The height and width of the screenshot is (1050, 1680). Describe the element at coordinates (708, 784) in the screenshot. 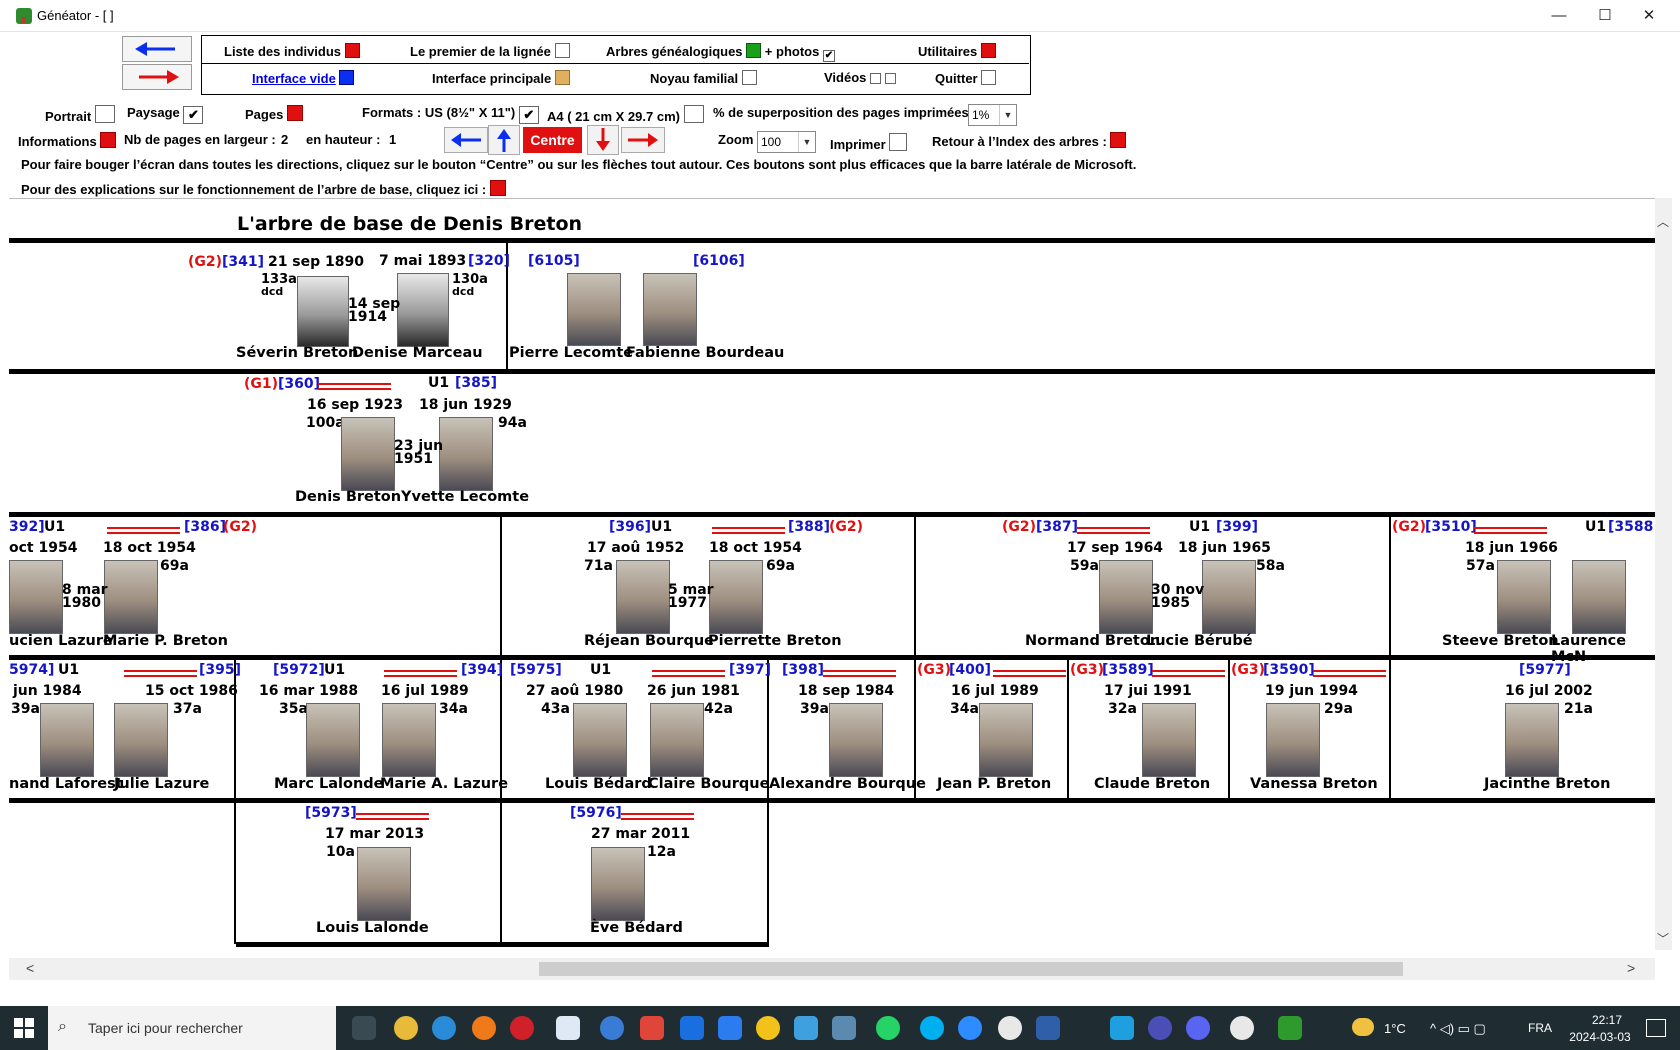

I see `person-name: Claire Bourque` at that location.